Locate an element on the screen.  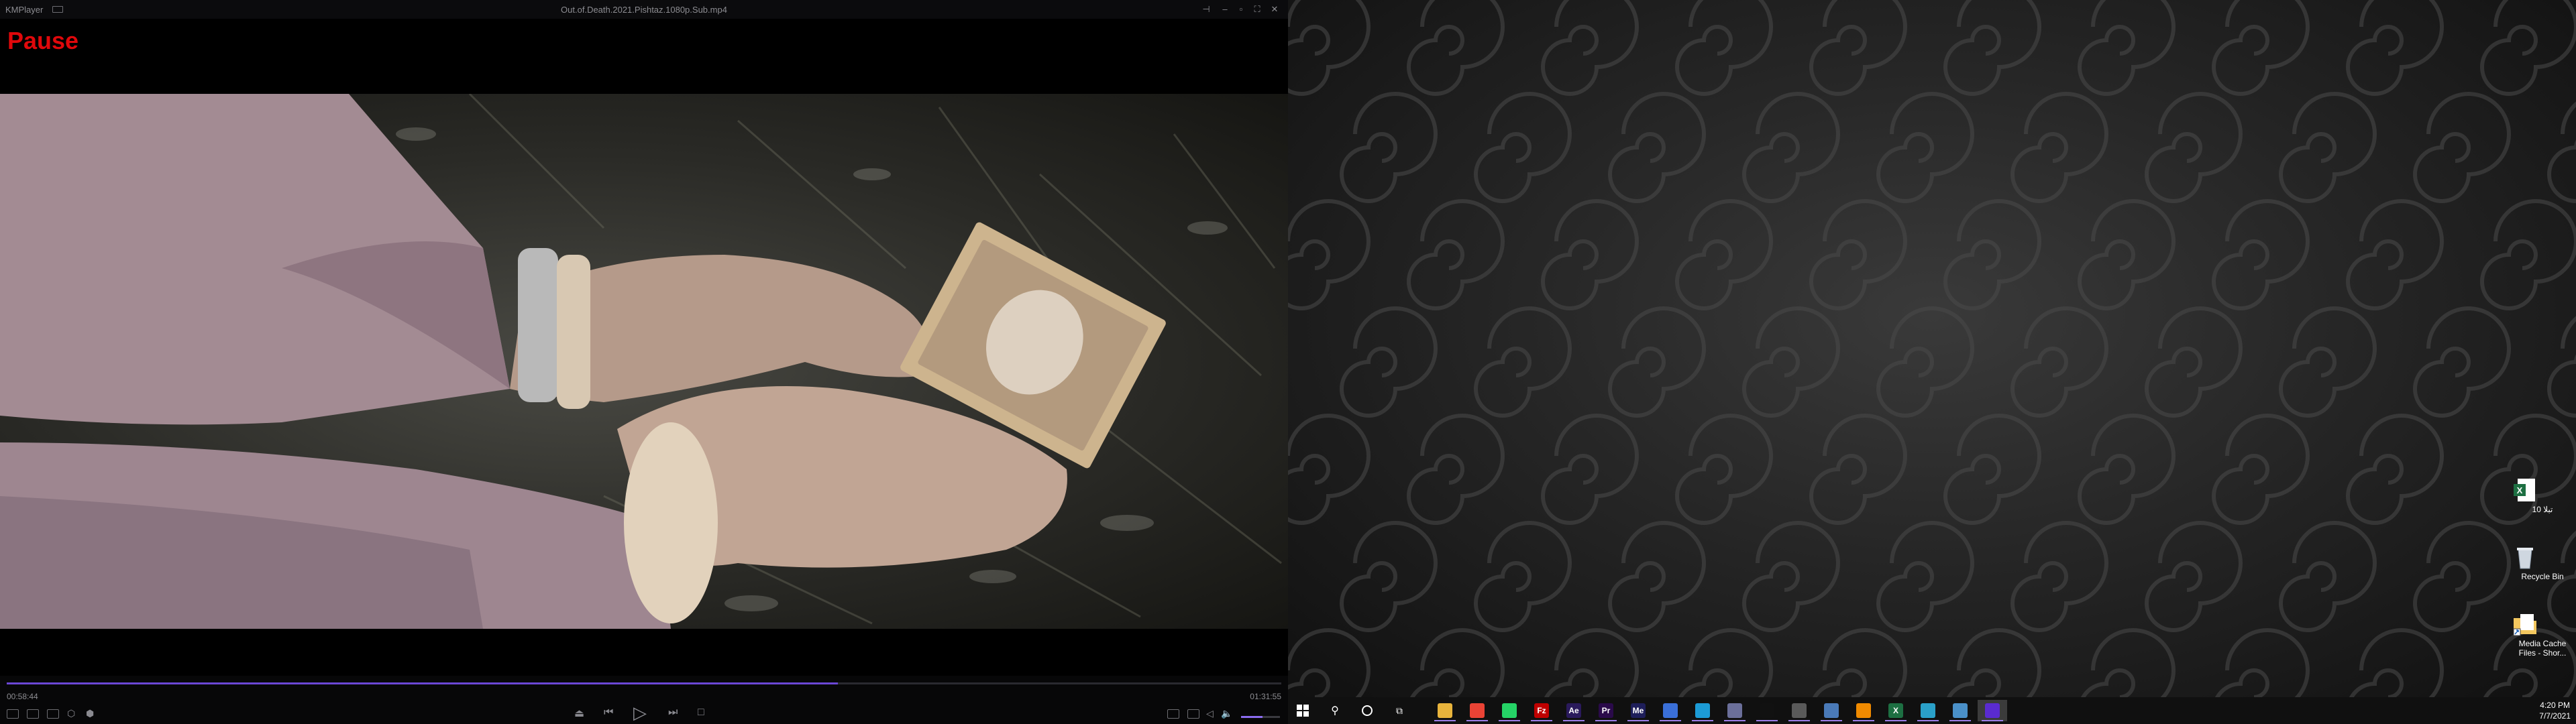
app-screen-icon is located at coordinates (1799, 710).